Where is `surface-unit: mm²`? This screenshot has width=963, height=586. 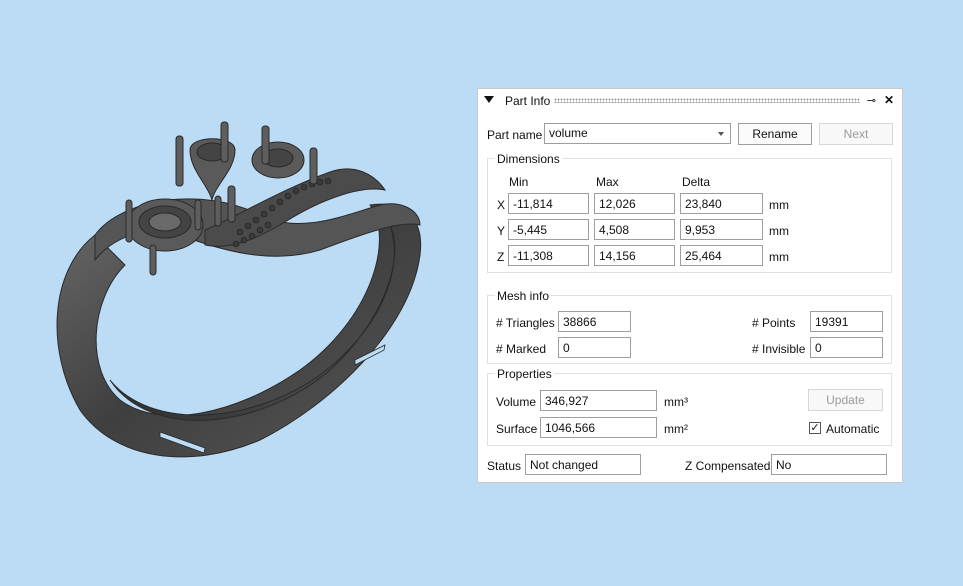 surface-unit: mm² is located at coordinates (676, 429).